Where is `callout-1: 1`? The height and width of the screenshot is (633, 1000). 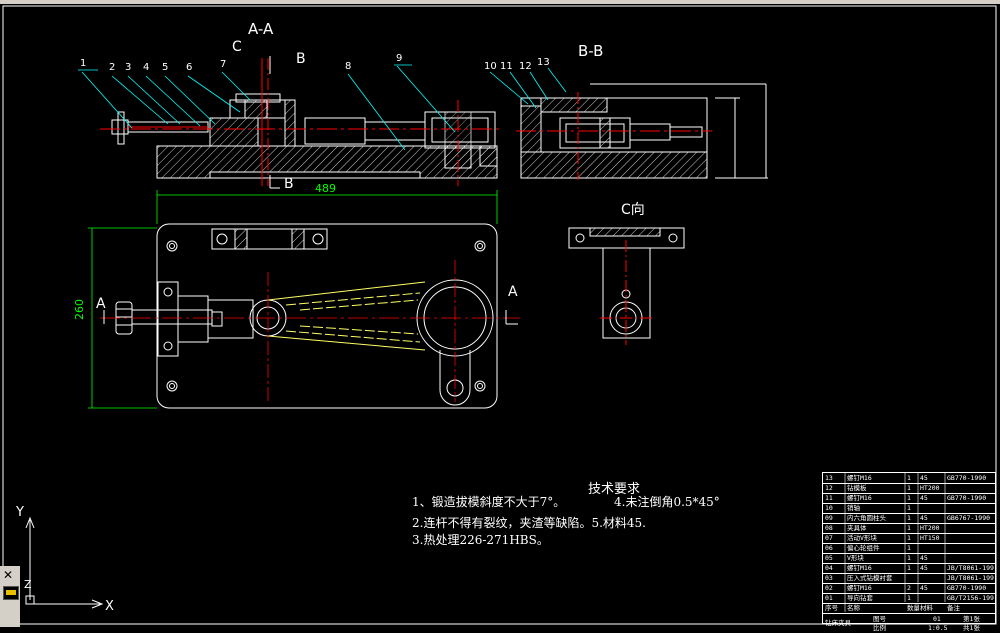 callout-1: 1 is located at coordinates (83, 63).